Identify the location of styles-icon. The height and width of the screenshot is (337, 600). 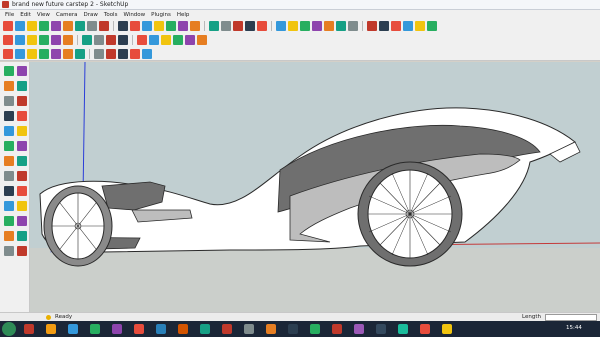
(87, 40).